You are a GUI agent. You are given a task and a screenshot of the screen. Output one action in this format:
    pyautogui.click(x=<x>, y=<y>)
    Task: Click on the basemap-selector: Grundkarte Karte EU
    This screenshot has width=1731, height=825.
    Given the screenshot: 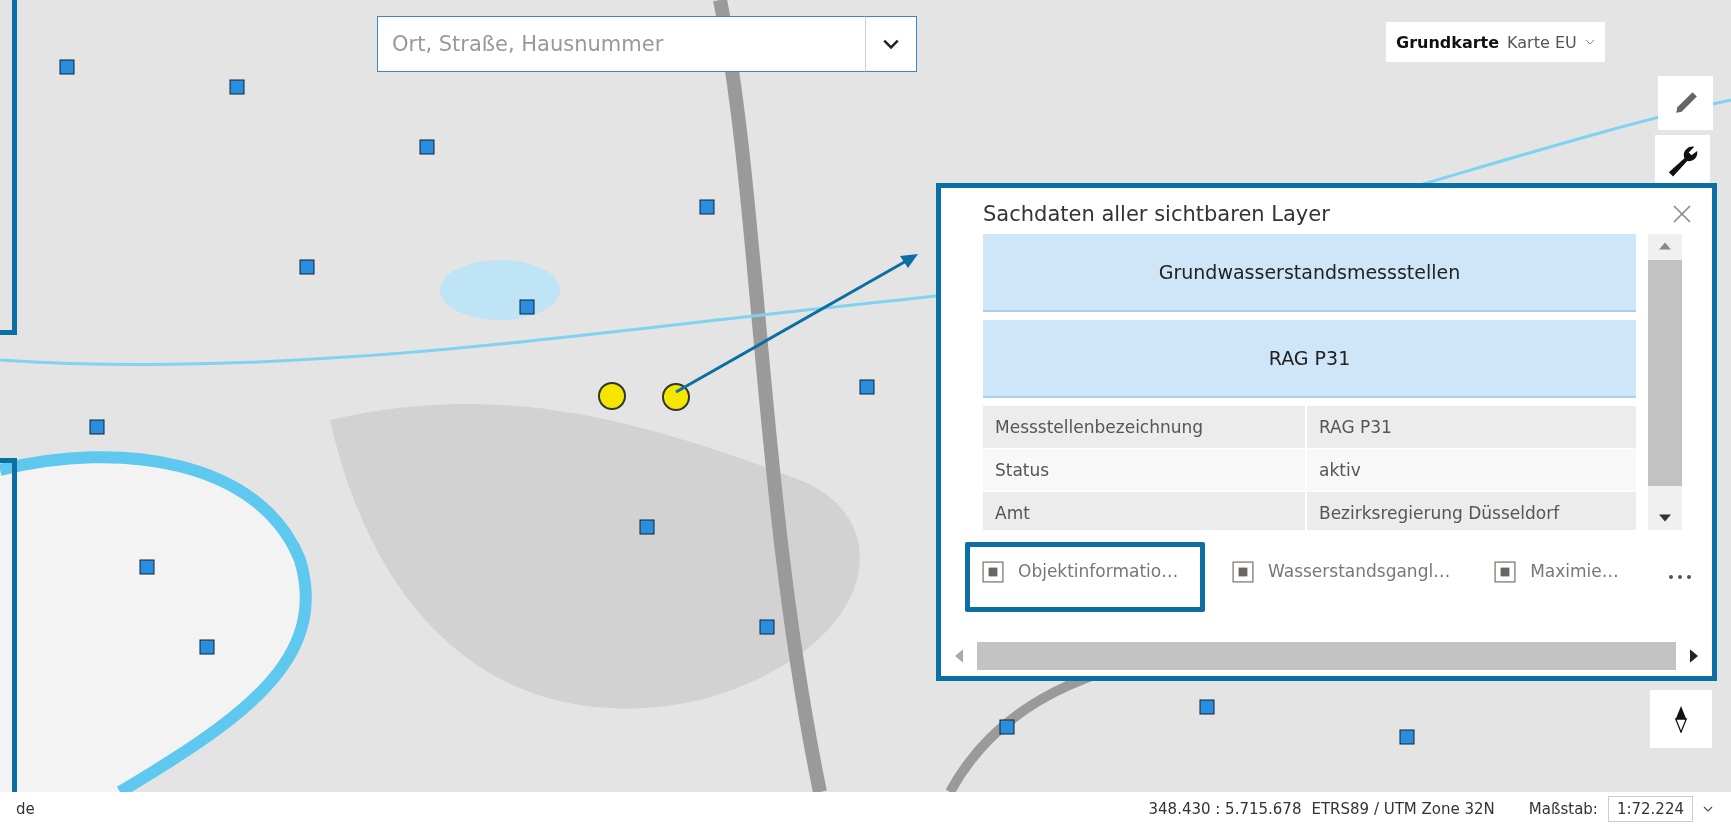 What is the action you would take?
    pyautogui.click(x=1495, y=42)
    